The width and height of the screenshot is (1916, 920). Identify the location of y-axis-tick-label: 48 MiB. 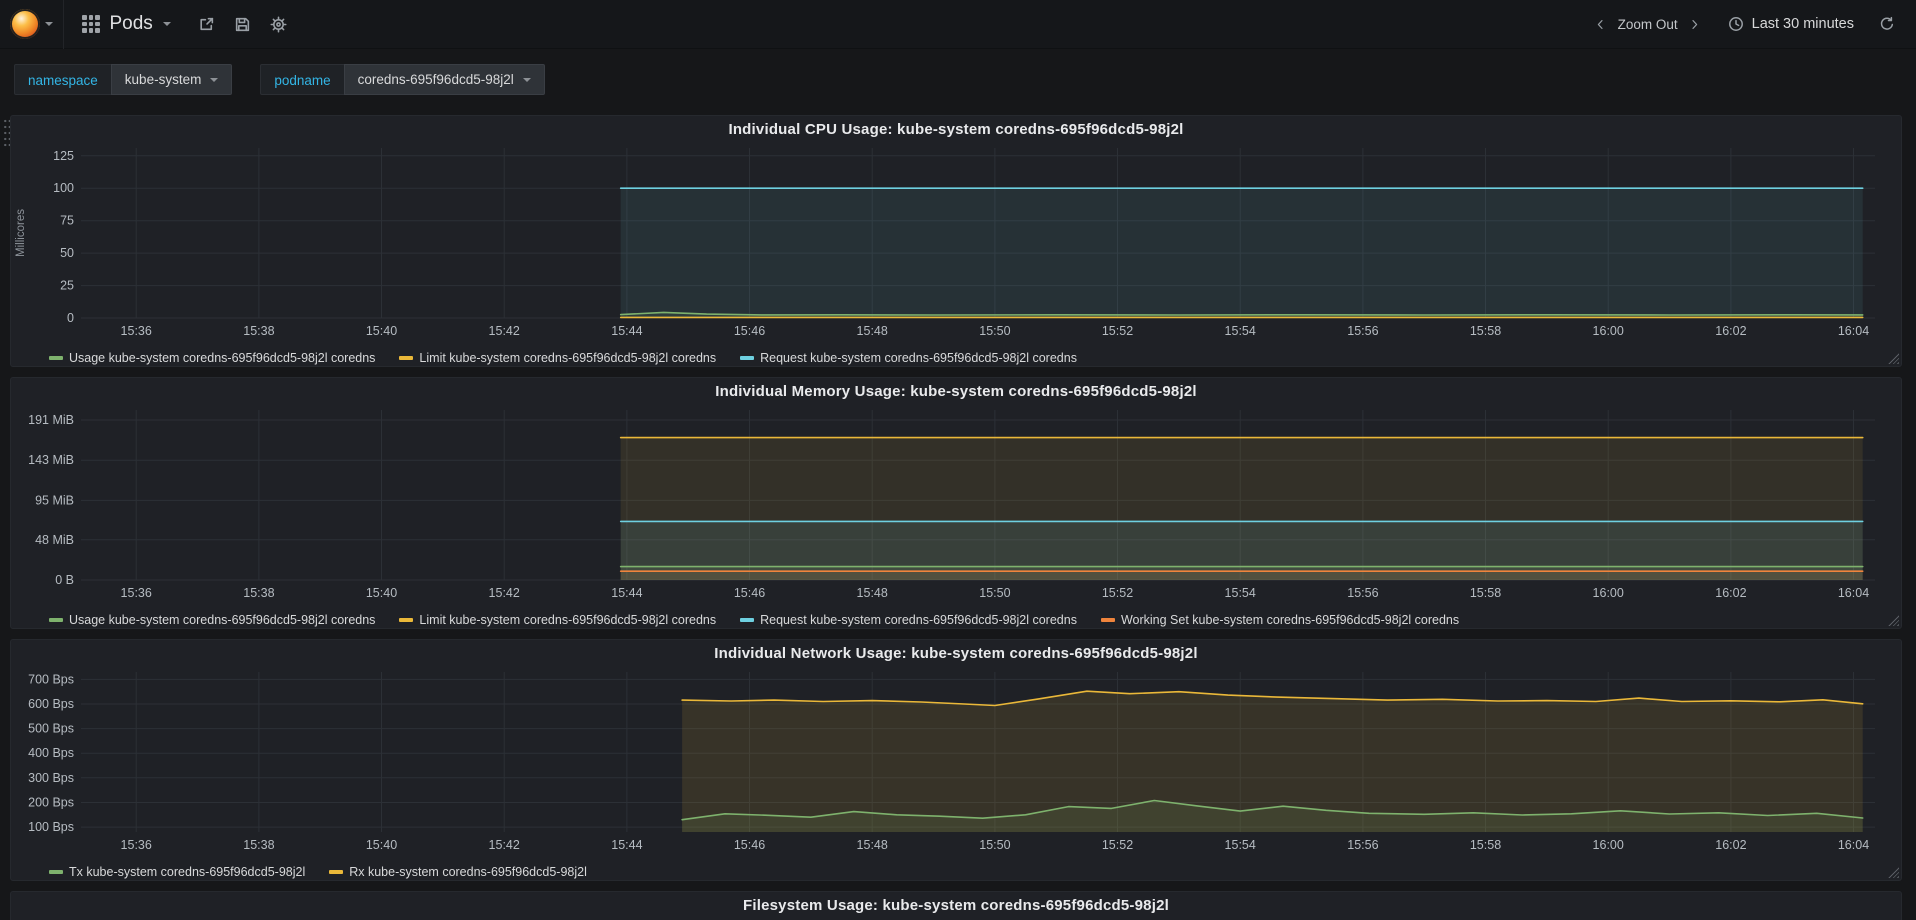
(54, 540).